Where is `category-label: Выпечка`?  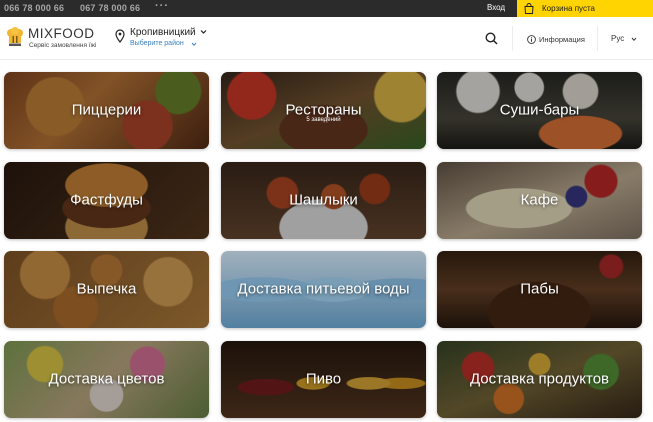
category-label: Выпечка is located at coordinates (106, 288).